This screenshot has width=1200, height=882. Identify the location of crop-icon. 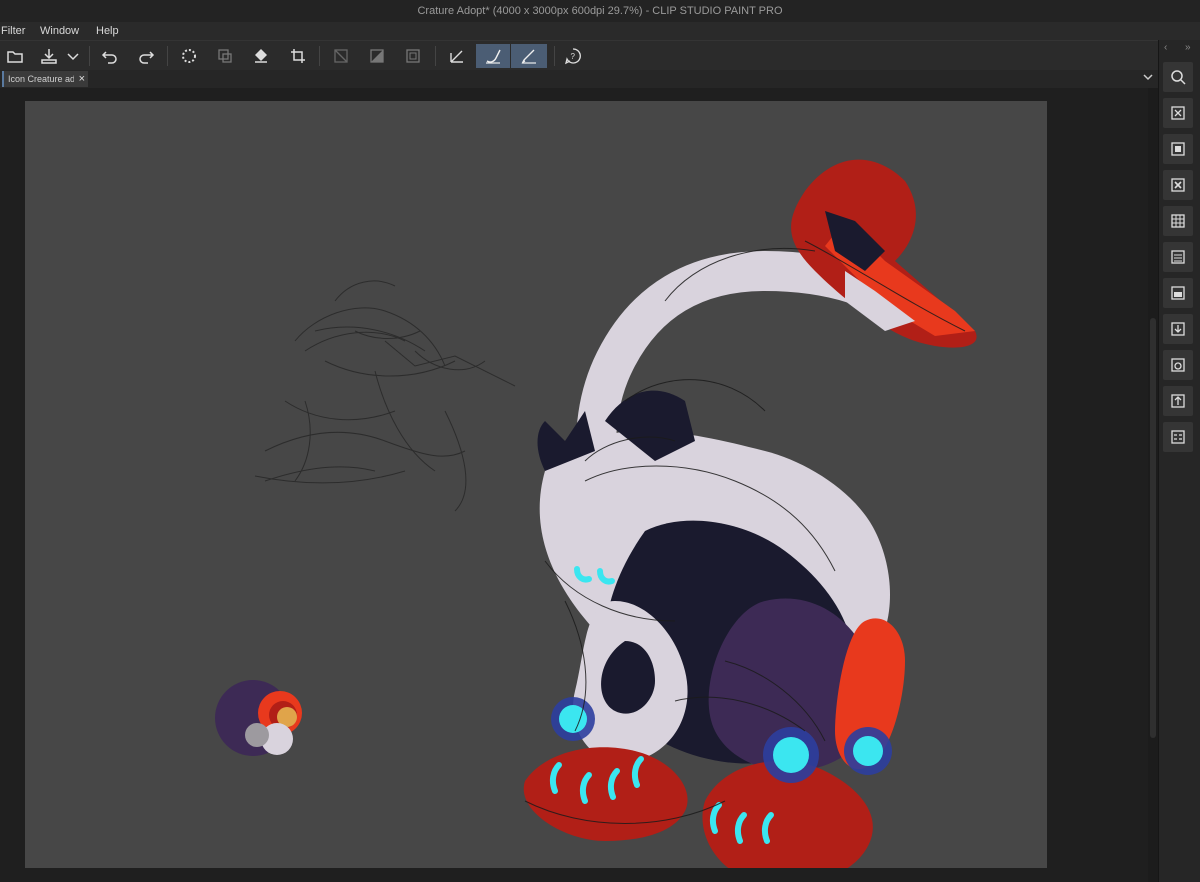
(298, 56).